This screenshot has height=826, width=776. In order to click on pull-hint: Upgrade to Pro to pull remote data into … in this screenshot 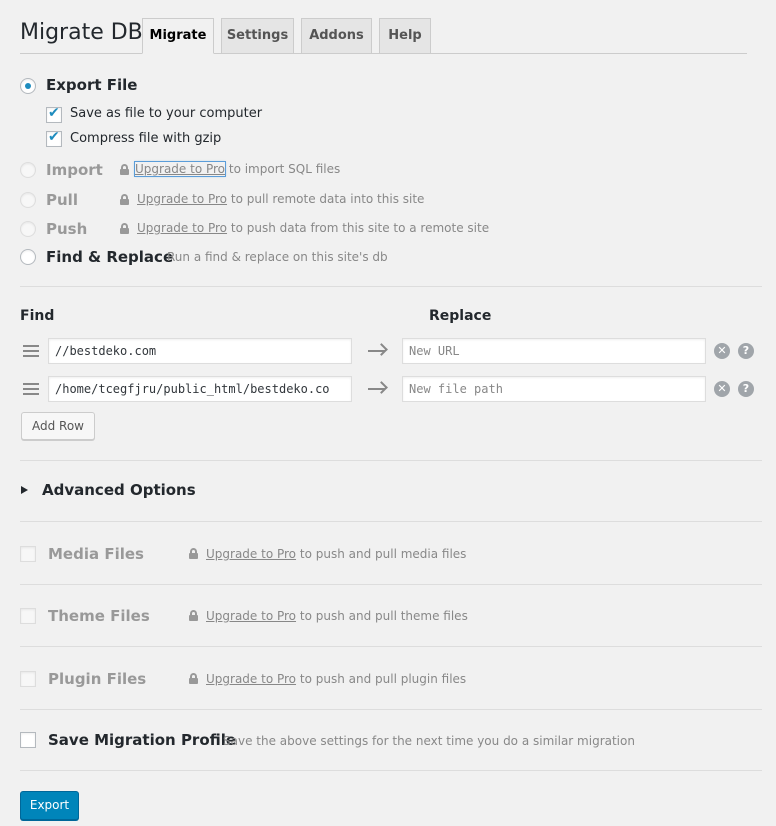, I will do `click(280, 199)`.